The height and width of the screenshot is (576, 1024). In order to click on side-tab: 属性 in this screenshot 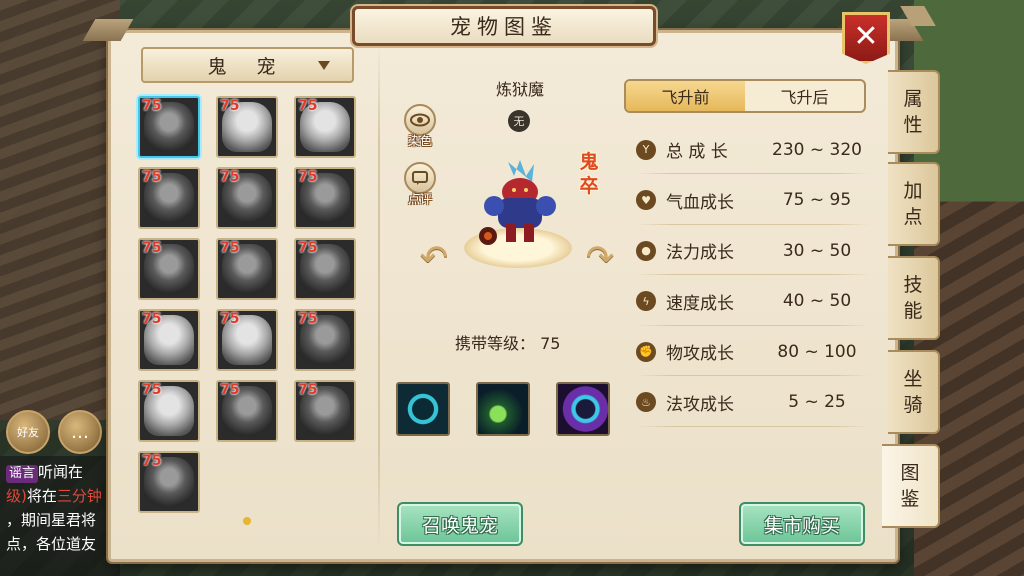, I will do `click(914, 112)`.